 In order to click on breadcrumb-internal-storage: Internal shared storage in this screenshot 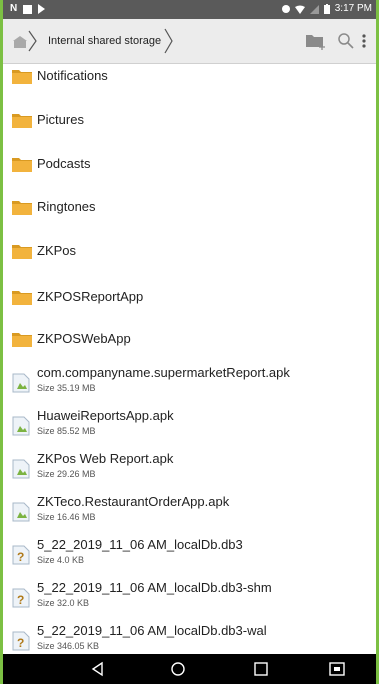, I will do `click(104, 41)`.